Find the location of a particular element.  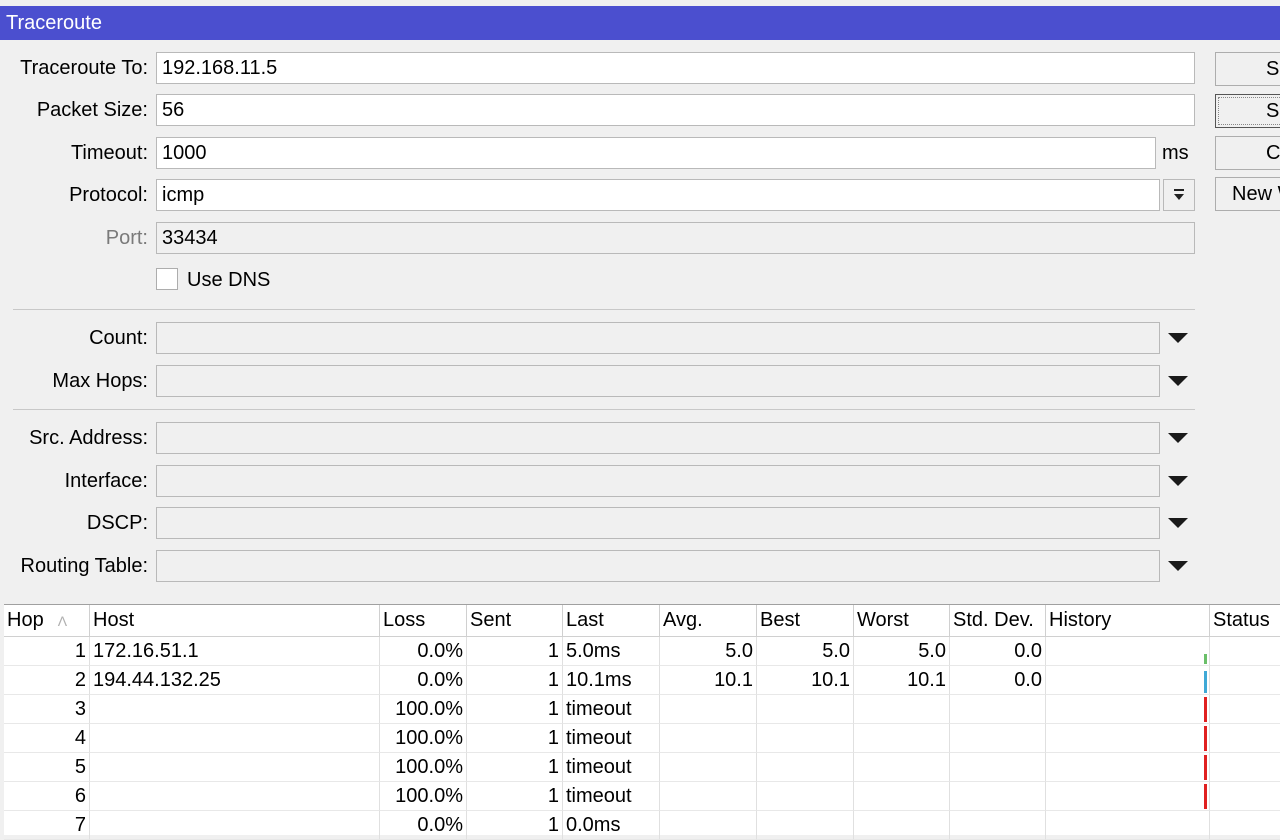

column-header-label: Hop is located at coordinates (25, 620).